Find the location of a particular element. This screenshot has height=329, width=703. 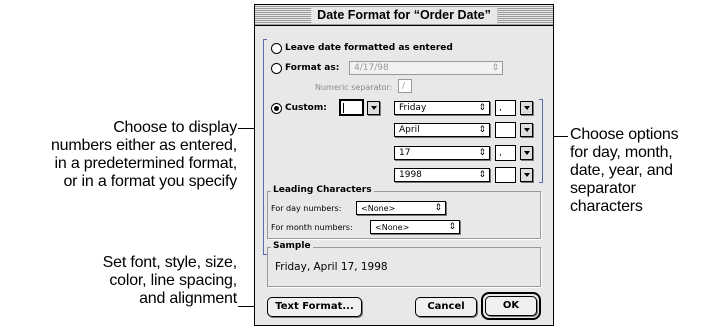

callout-line: or in a format you specify is located at coordinates (150, 181).